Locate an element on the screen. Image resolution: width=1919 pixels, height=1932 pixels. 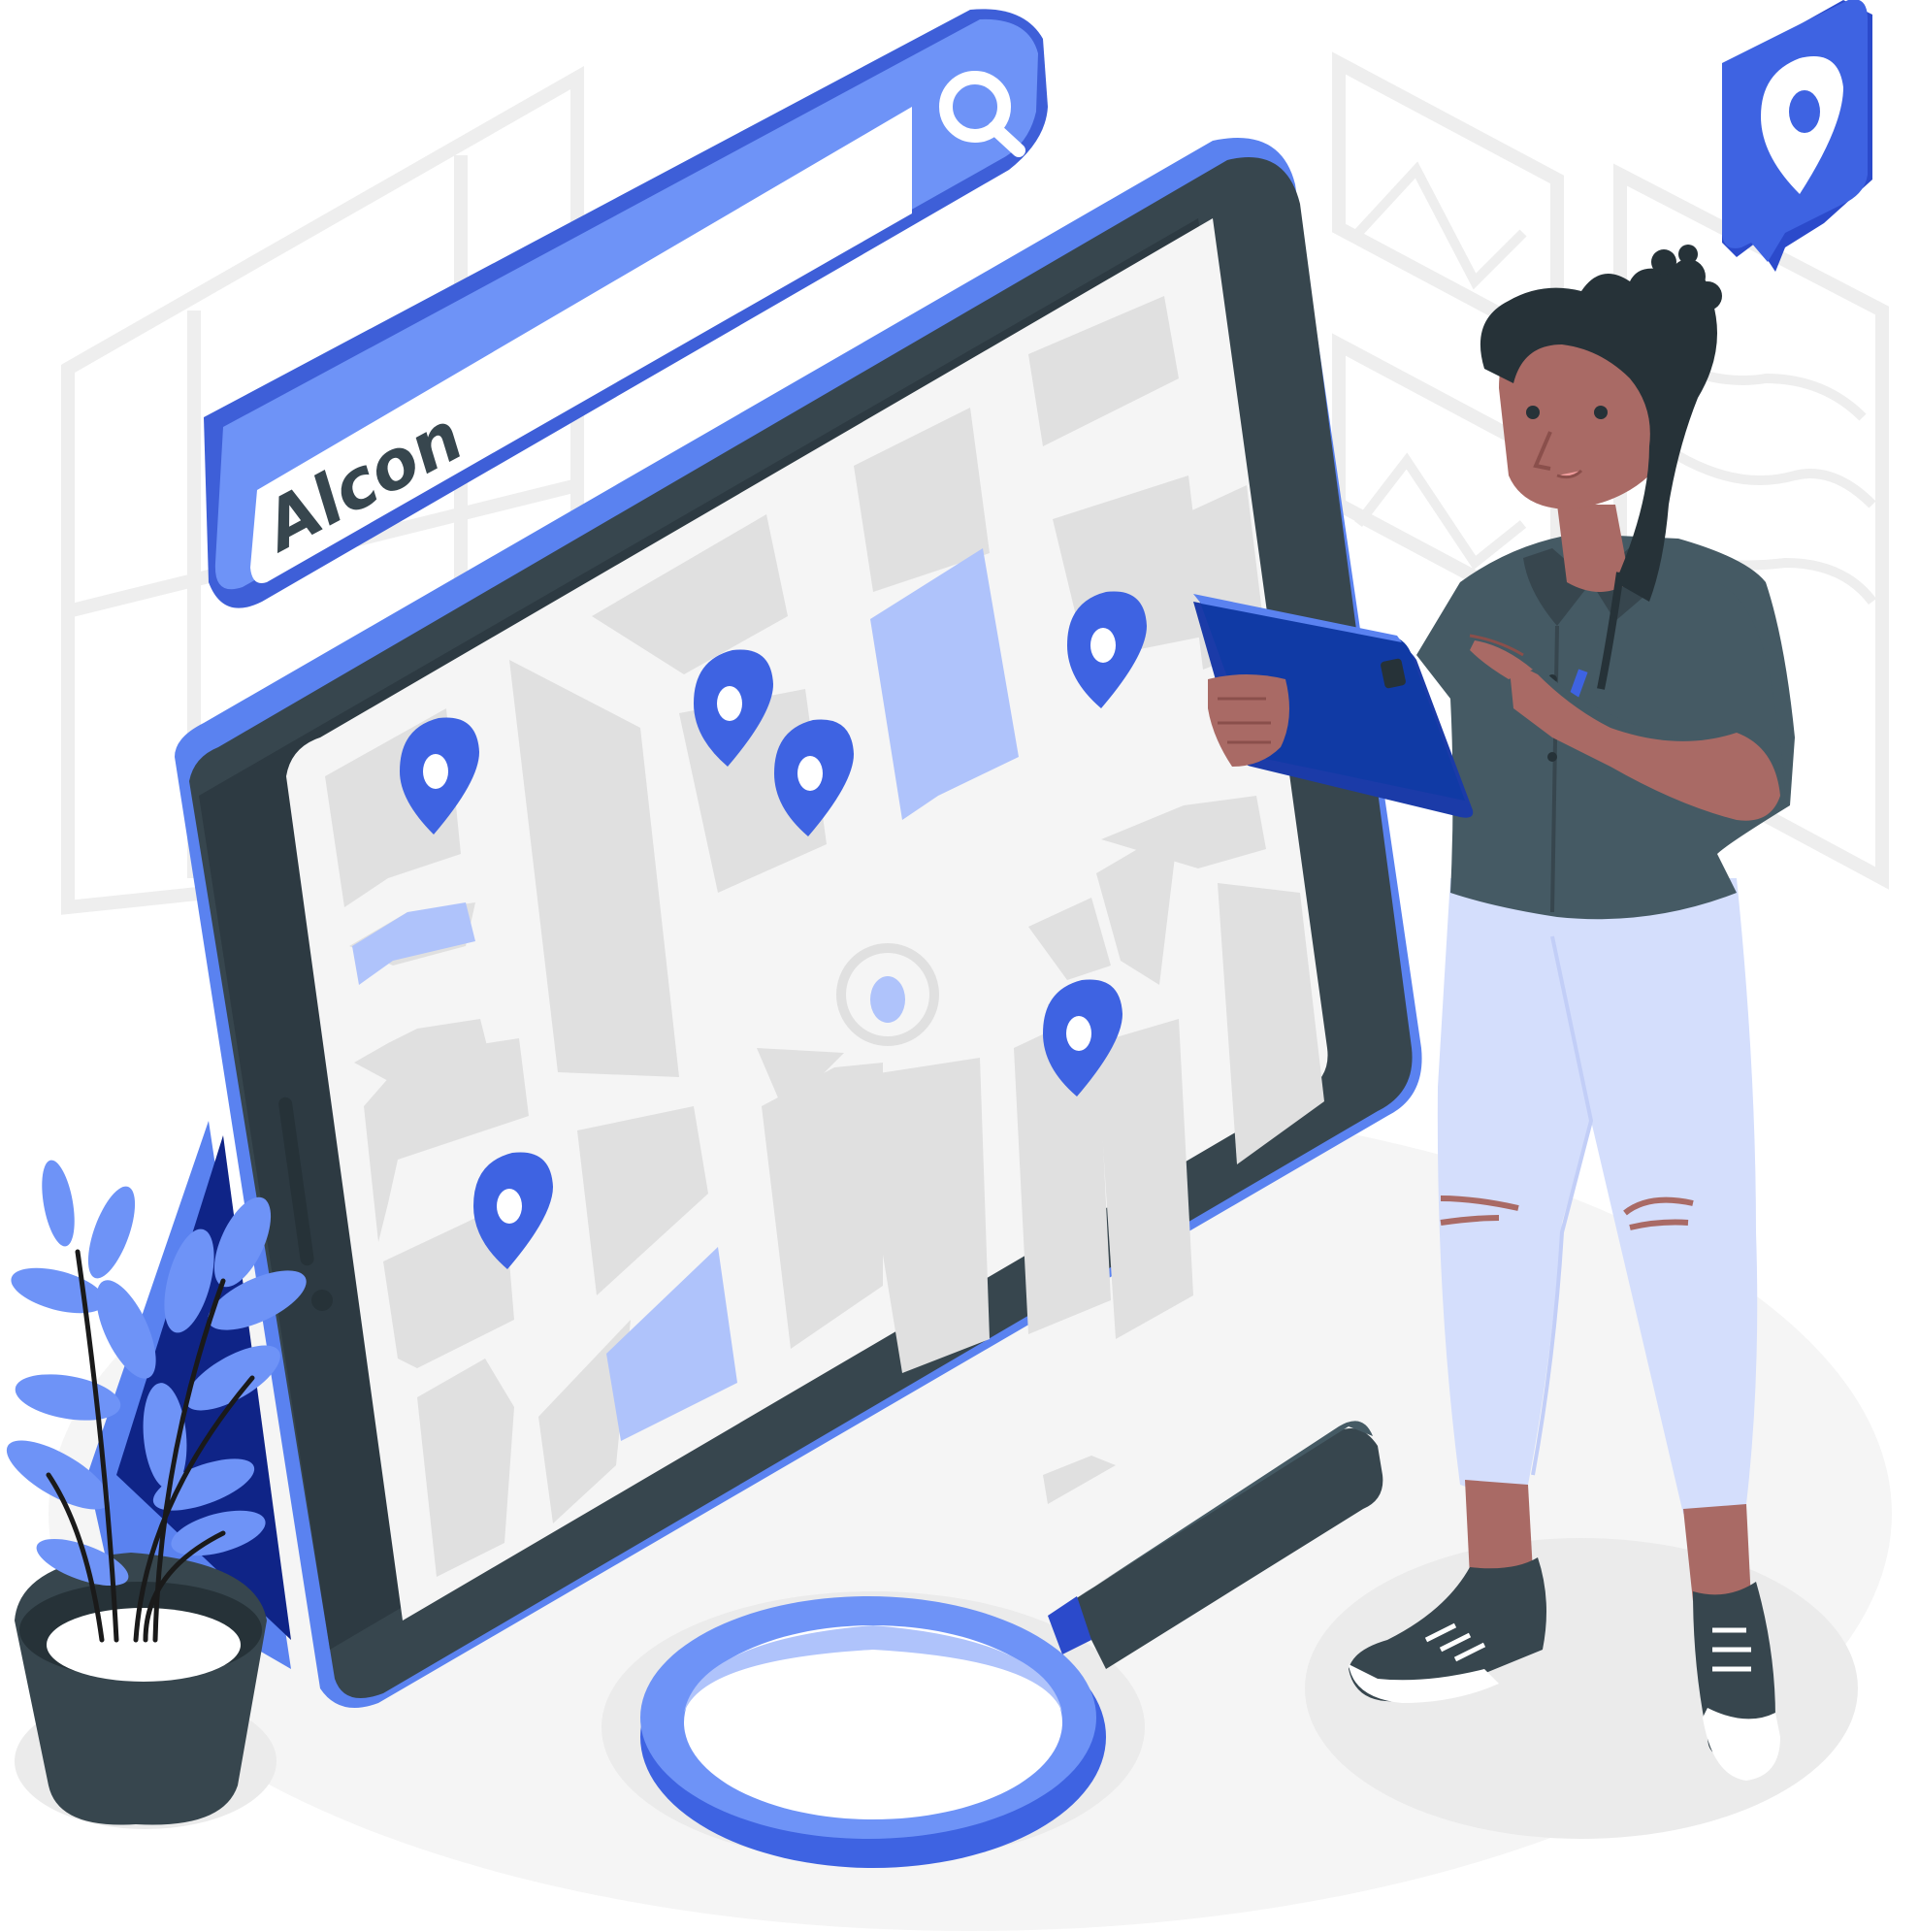
floating-pin-badge is located at coordinates (1797, 136).